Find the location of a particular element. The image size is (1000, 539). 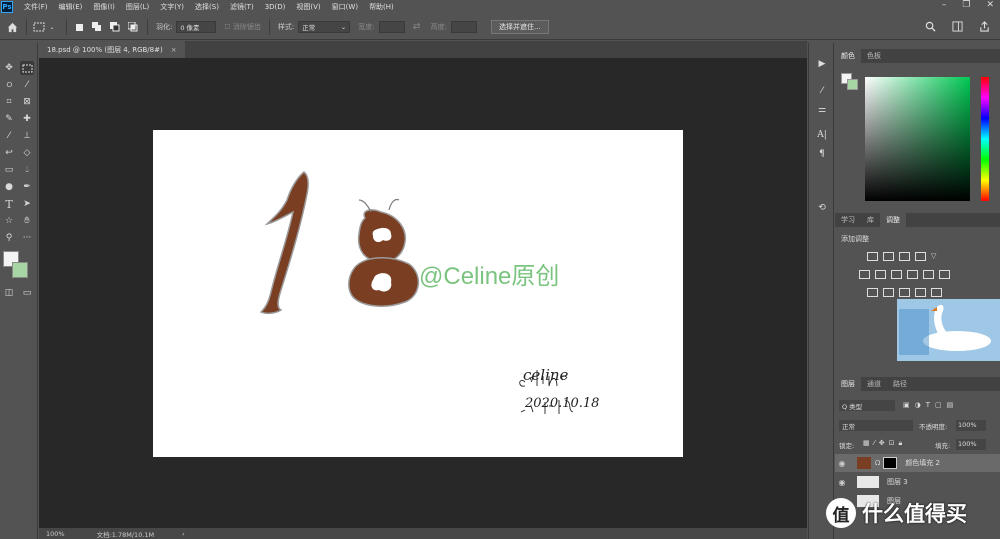

rect-marquee-tool-icon is located at coordinates (27, 68).